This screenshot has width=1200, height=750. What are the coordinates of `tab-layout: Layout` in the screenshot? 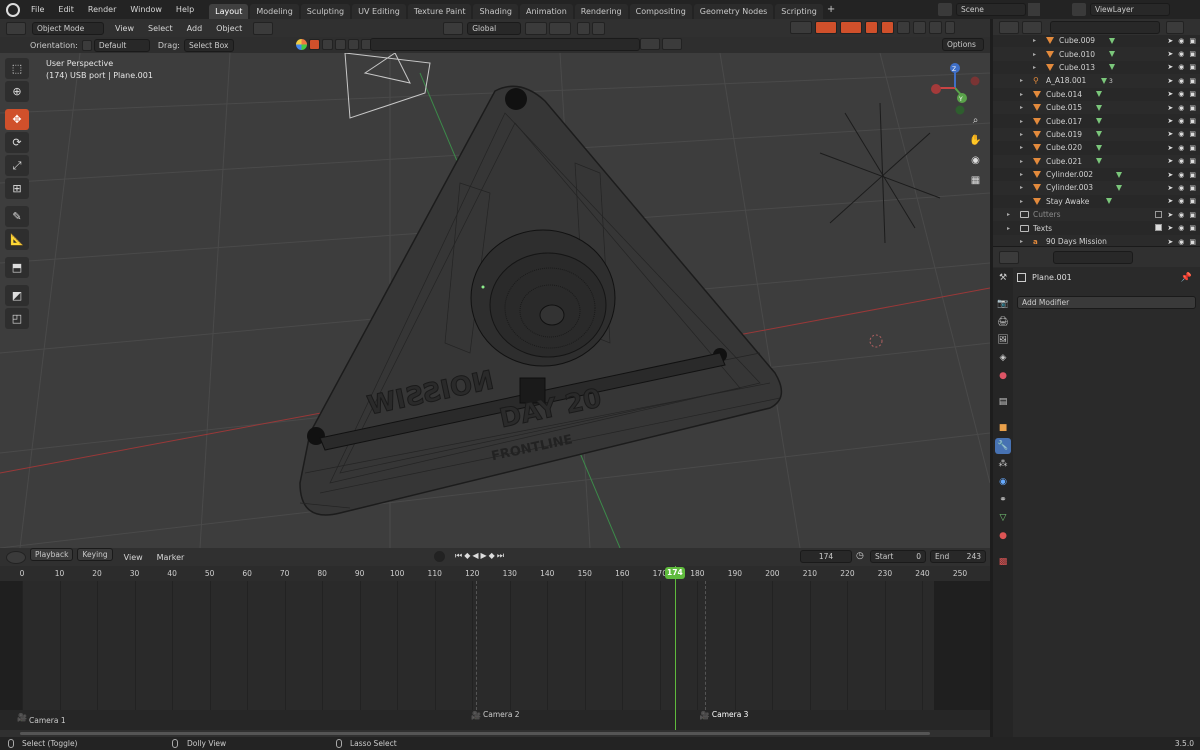 It's located at (229, 11).